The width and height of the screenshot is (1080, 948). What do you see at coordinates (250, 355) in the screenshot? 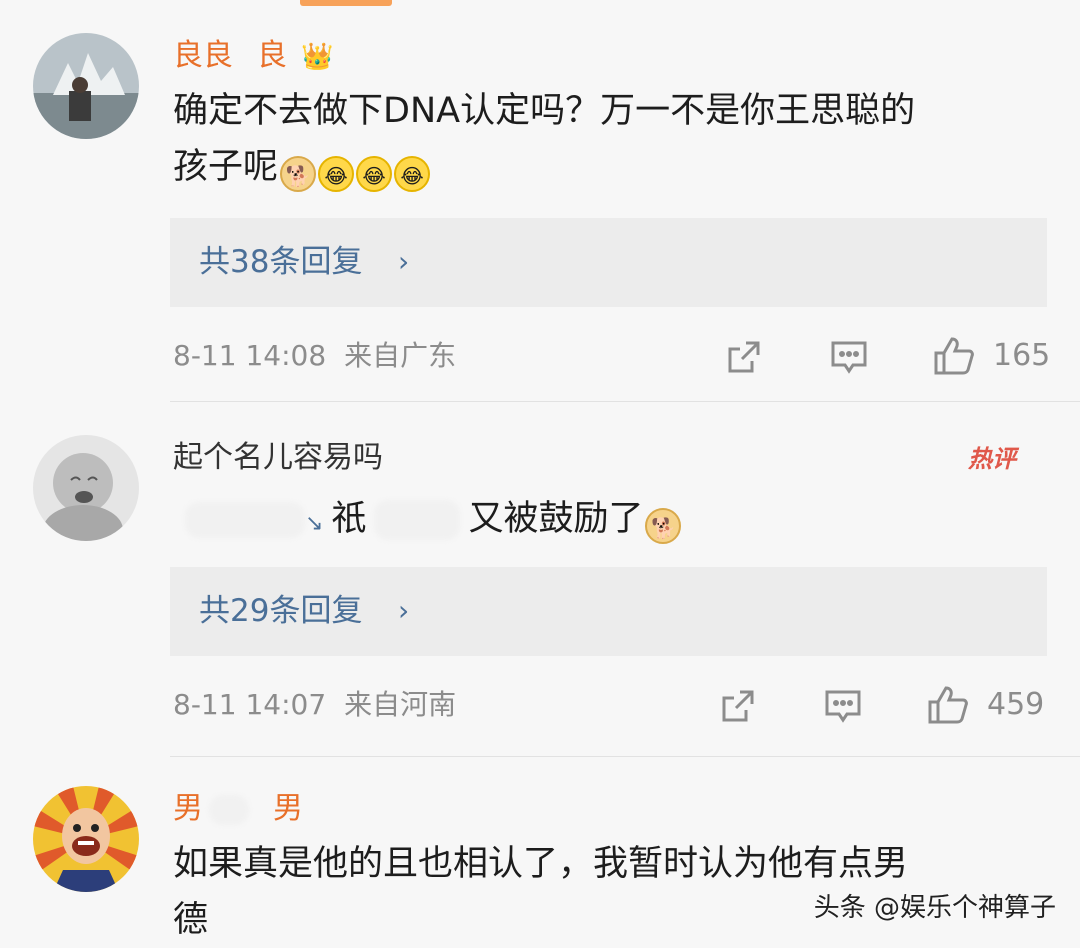
I see `timestamp: 8-11 14:08` at bounding box center [250, 355].